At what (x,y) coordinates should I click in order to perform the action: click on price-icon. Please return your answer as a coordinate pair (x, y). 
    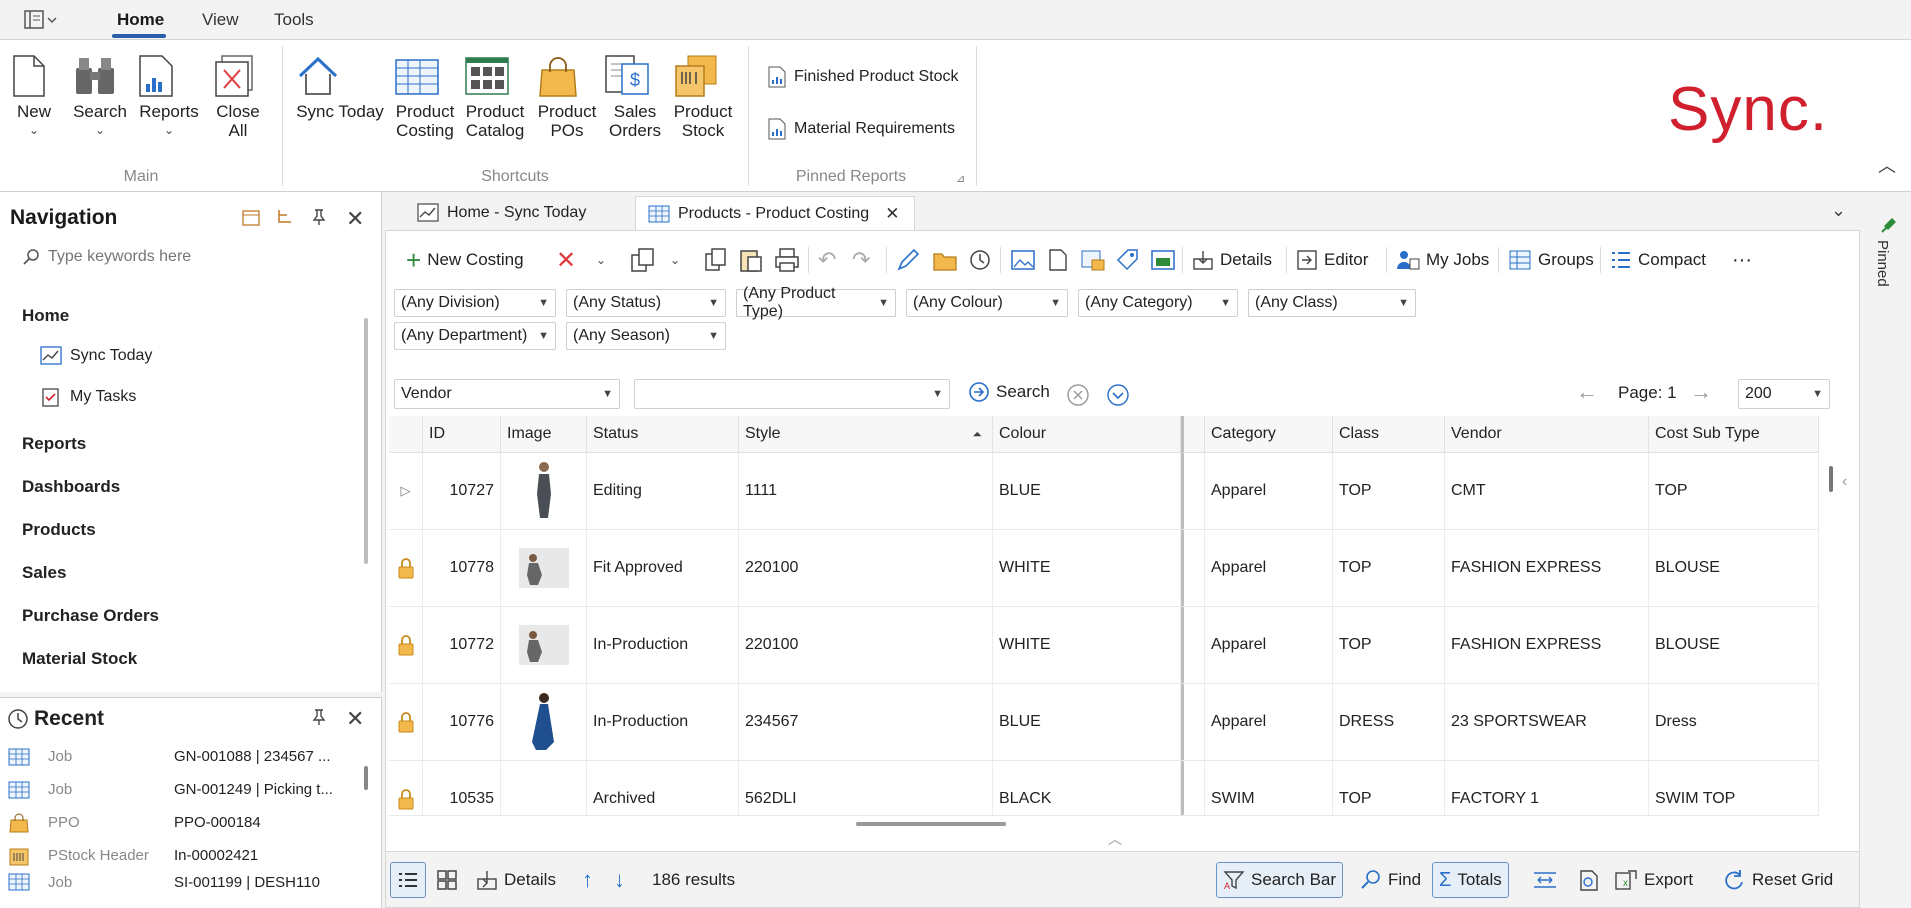
    Looking at the image, I should click on (1163, 260).